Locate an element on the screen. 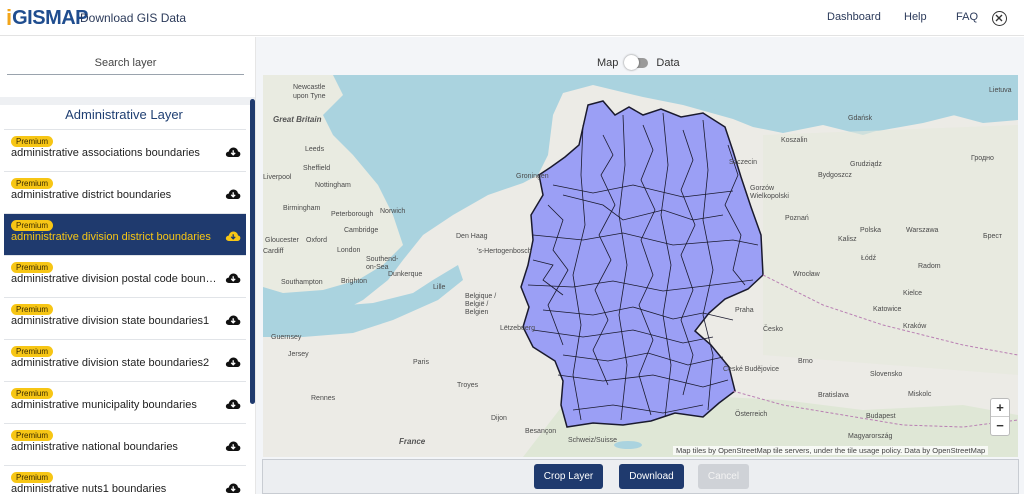 The image size is (1024, 494). map-label-oxford: Oxford is located at coordinates (317, 240).